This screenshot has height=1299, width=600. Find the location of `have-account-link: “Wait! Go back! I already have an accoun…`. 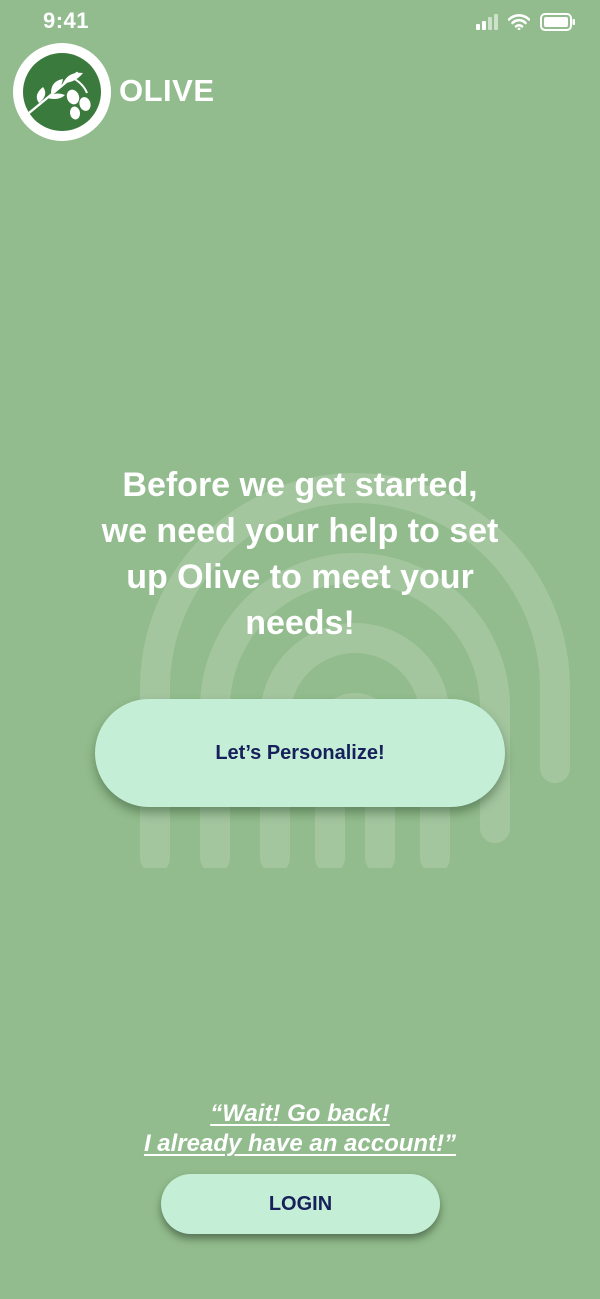

have-account-link: “Wait! Go back! I already have an accoun… is located at coordinates (300, 1129).